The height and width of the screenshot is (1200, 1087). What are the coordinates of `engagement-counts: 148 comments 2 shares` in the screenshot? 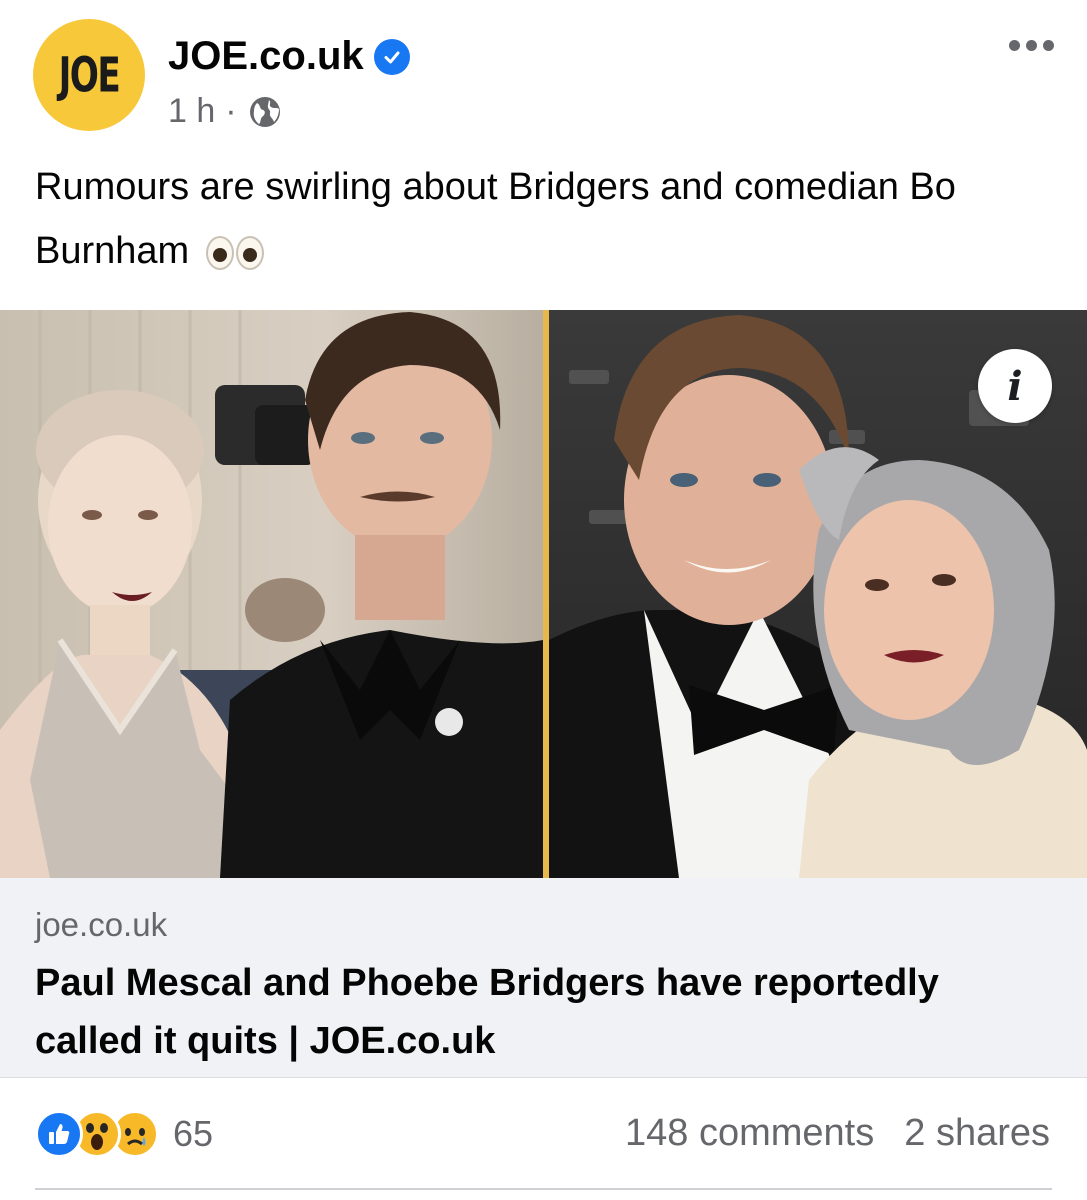 It's located at (837, 1133).